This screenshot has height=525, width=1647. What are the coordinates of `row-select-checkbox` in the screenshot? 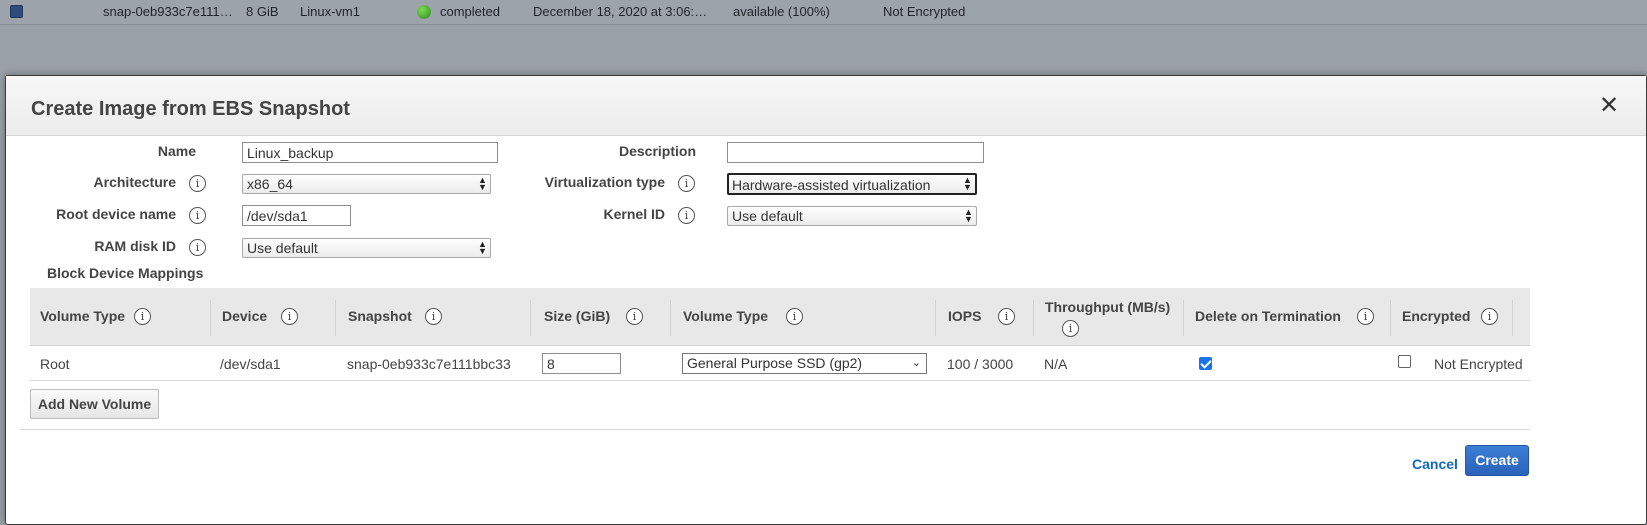 It's located at (16, 11).